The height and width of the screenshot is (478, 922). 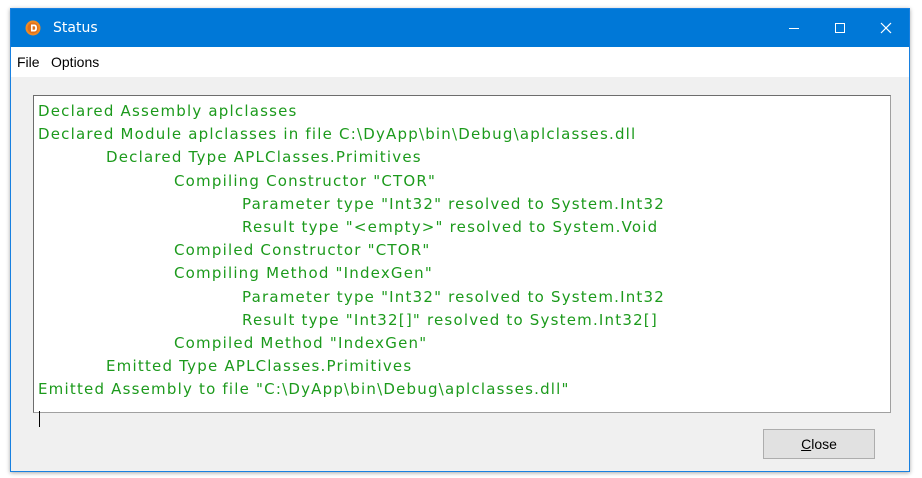 What do you see at coordinates (28, 62) in the screenshot?
I see `menu-file: File` at bounding box center [28, 62].